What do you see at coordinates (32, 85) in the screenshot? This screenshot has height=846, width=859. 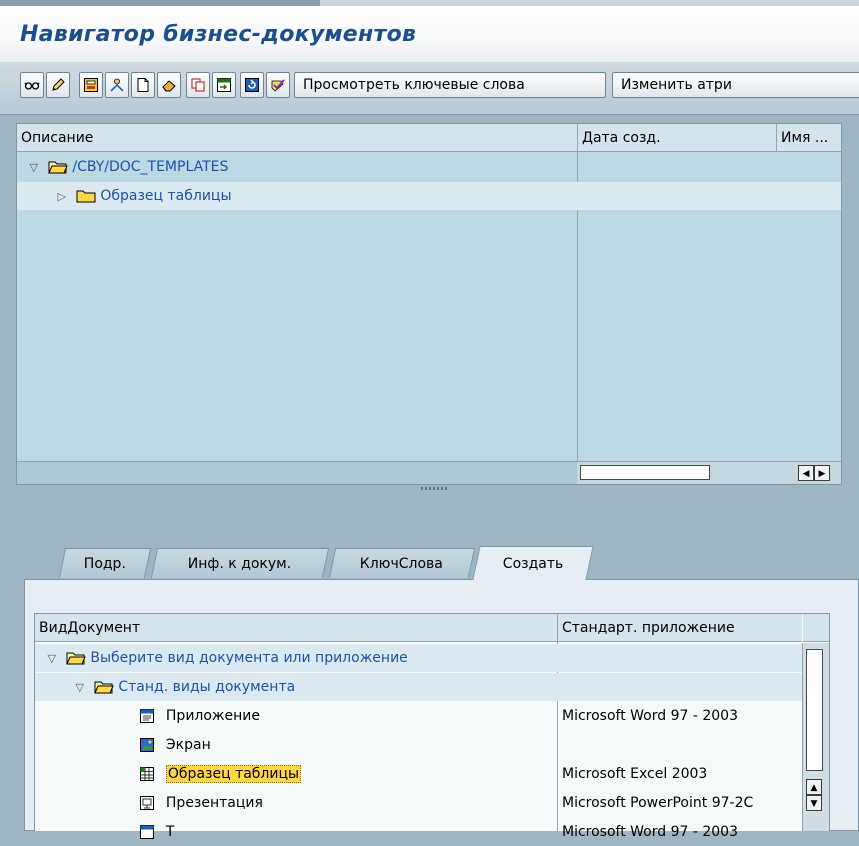 I see `glasses-icon` at bounding box center [32, 85].